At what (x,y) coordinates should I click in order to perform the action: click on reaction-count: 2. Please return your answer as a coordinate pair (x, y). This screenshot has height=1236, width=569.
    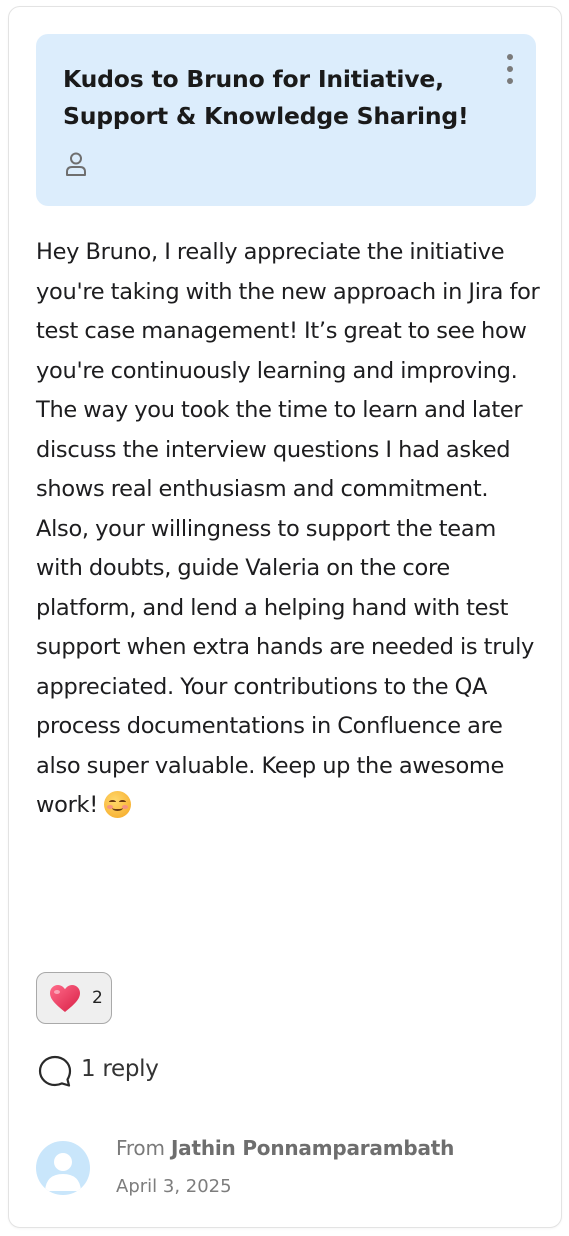
    Looking at the image, I should click on (97, 998).